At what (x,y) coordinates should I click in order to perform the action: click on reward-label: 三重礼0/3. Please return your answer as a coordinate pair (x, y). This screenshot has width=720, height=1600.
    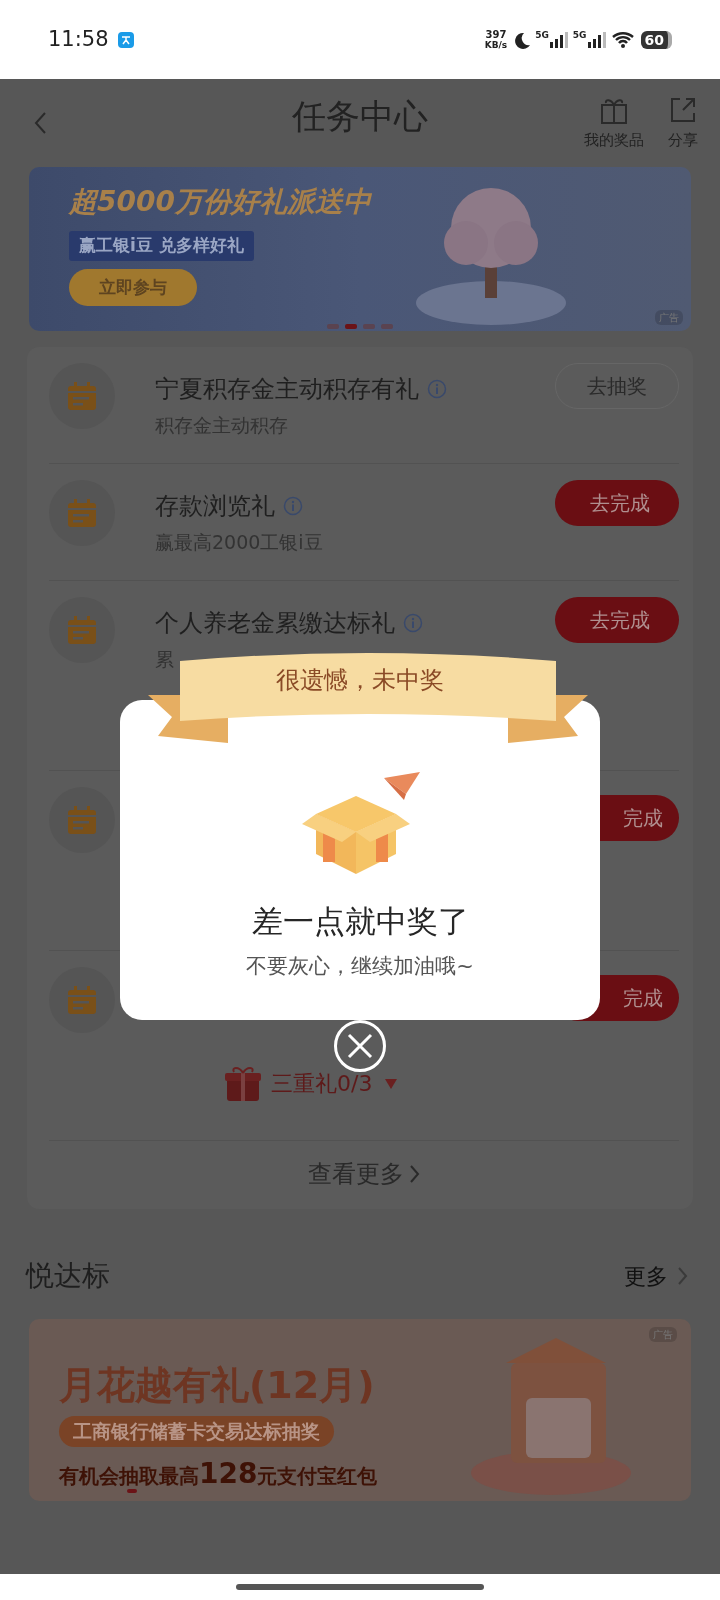
    Looking at the image, I should click on (322, 1083).